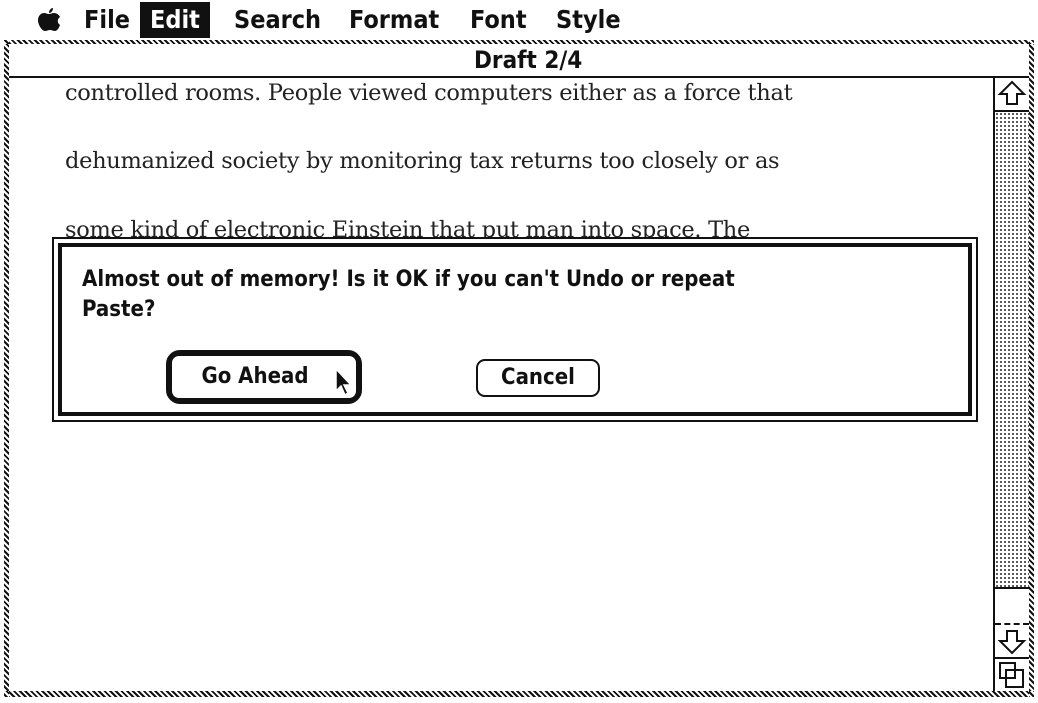 The height and width of the screenshot is (703, 1038). I want to click on scroll-thumb, so click(1012, 606).